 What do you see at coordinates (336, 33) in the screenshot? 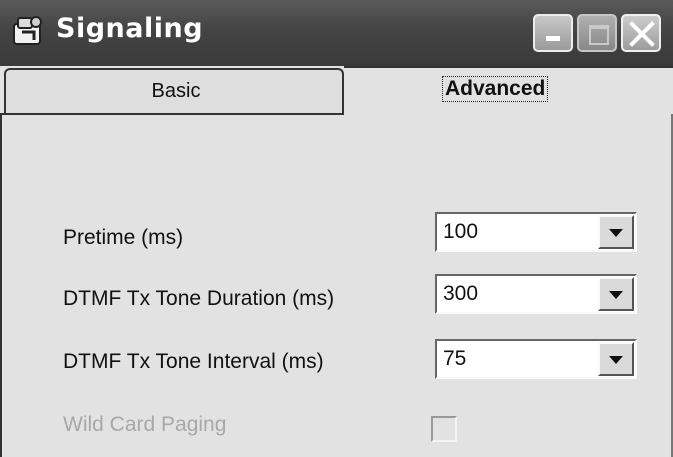
I see `title-bar: Signaling` at bounding box center [336, 33].